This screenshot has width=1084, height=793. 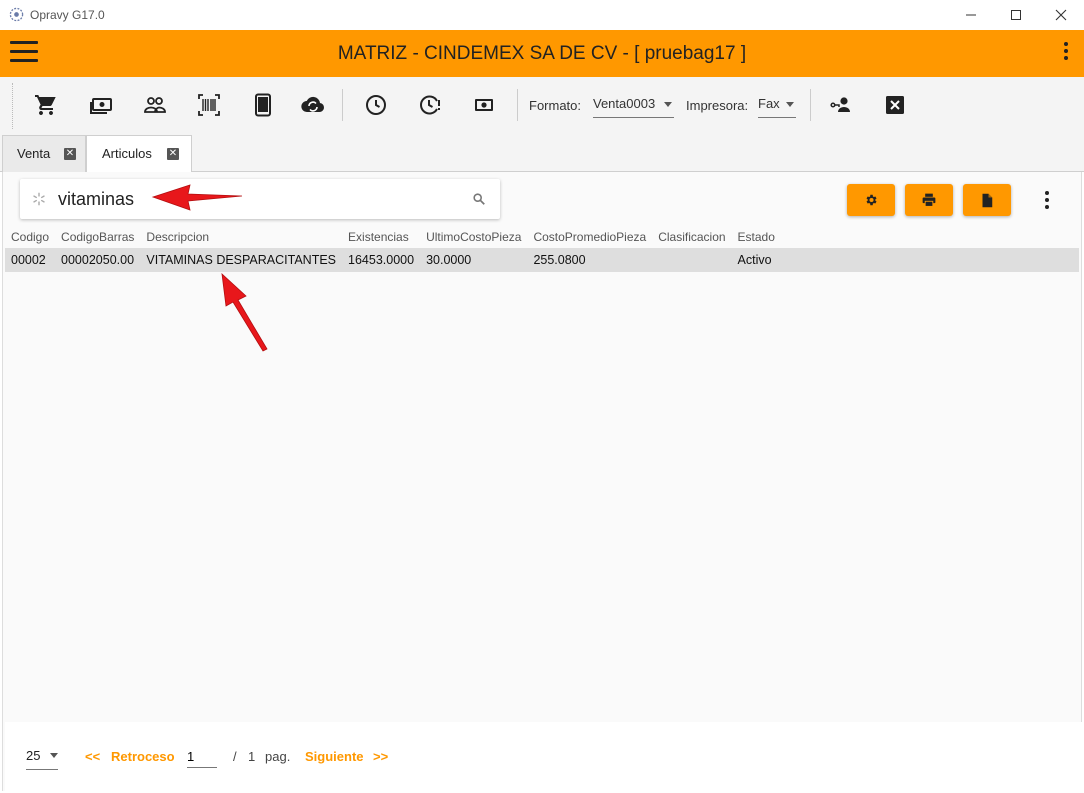 I want to click on column-header-costopromedio: CostoPromedioPieza, so click(x=589, y=237).